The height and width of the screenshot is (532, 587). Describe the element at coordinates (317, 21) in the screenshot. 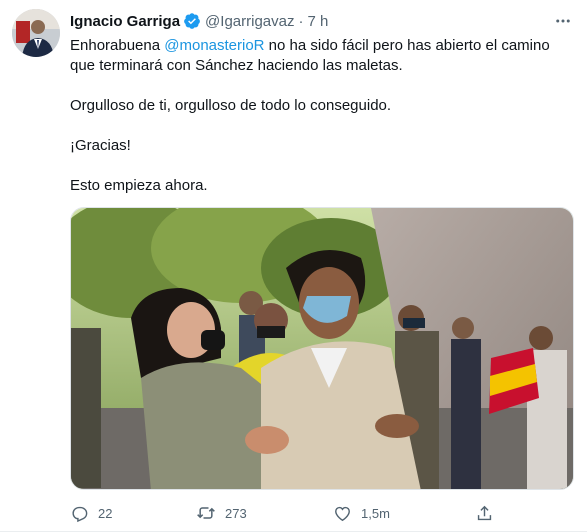

I see `tweet-timestamp: 7 h` at that location.